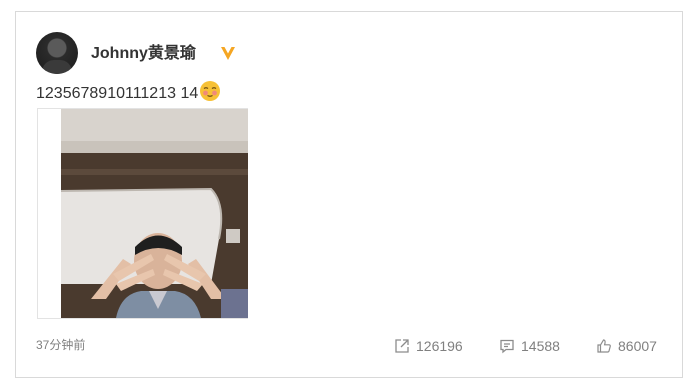 This screenshot has width=700, height=387. I want to click on comment-icon, so click(507, 346).